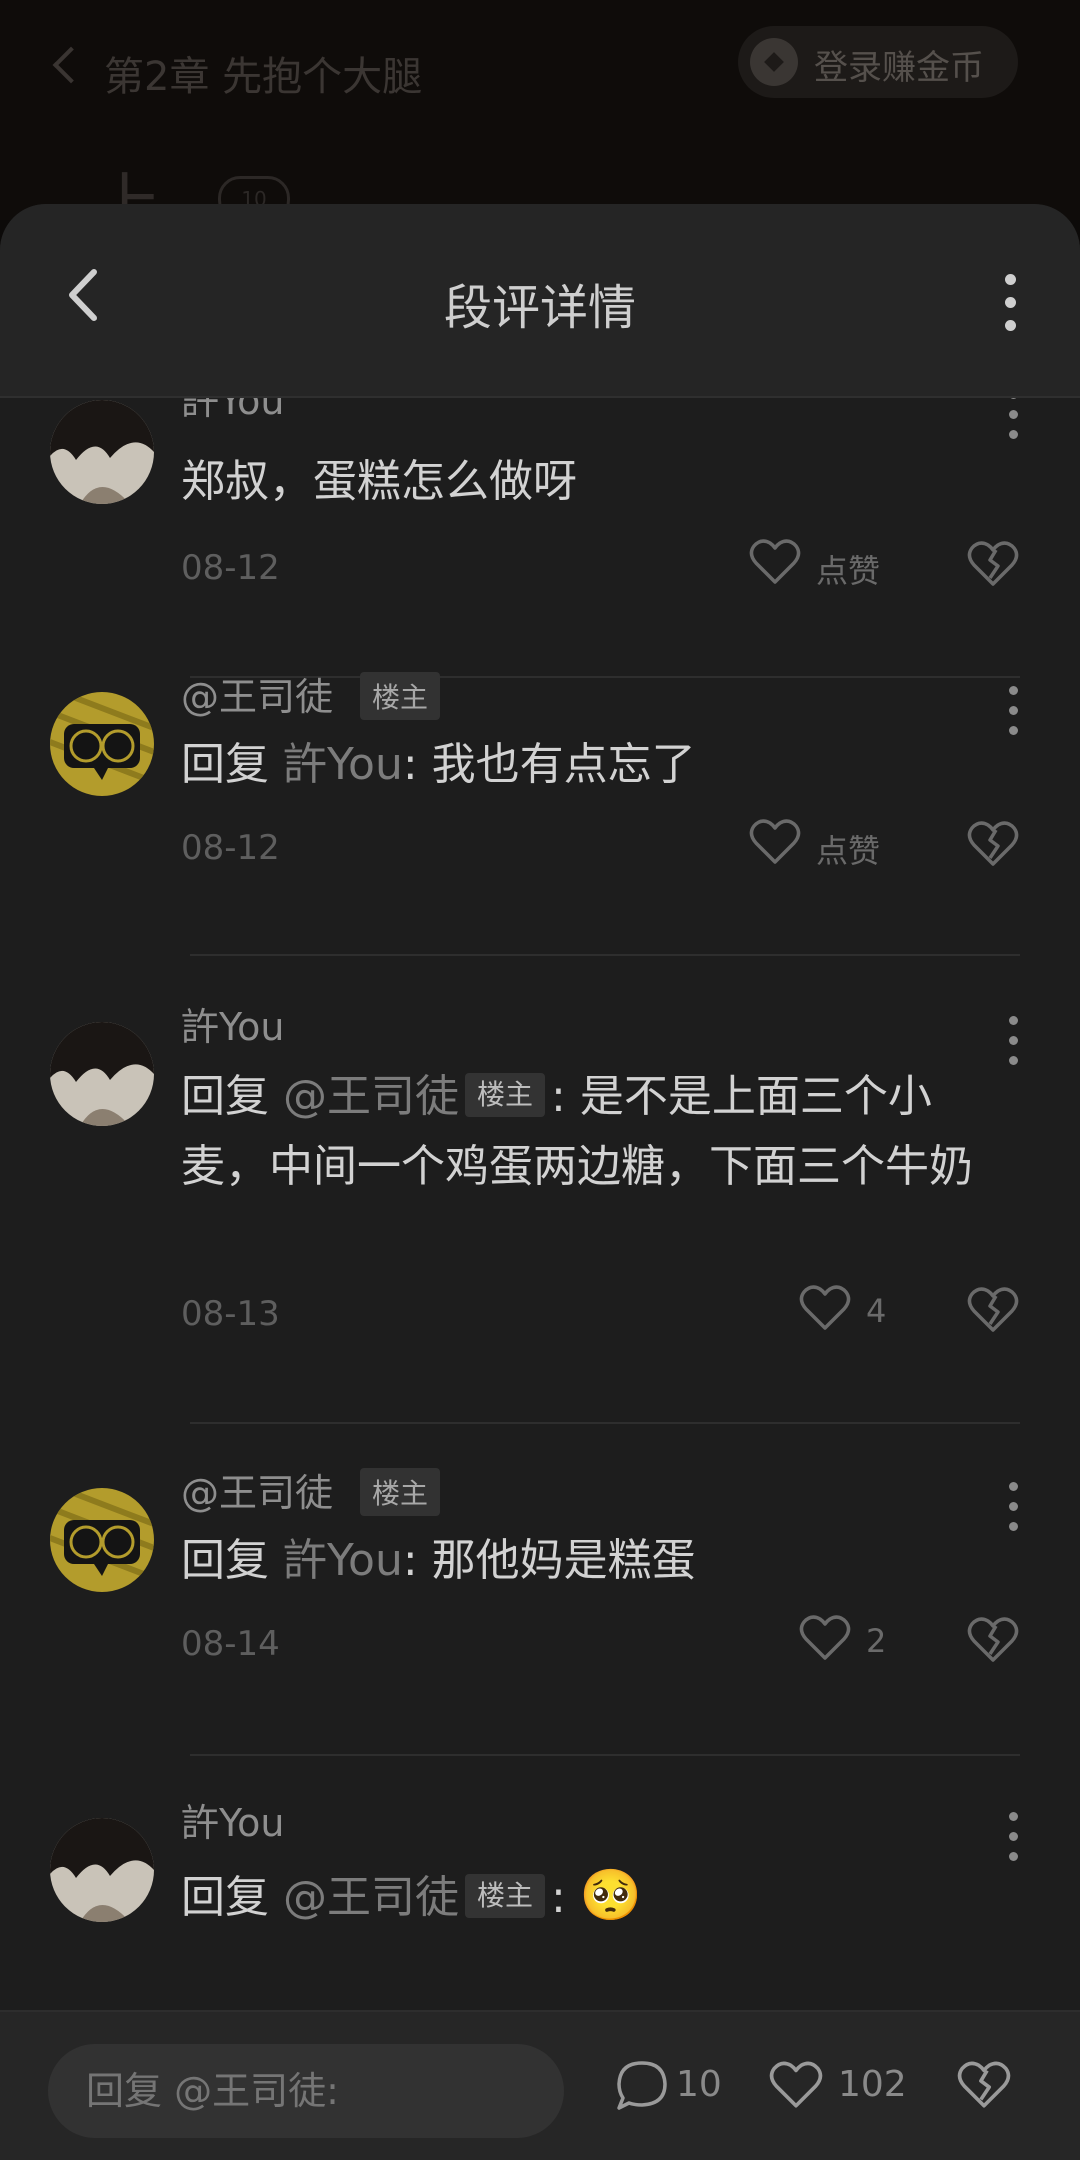 The height and width of the screenshot is (2160, 1080). I want to click on like-button: 4, so click(848, 1312).